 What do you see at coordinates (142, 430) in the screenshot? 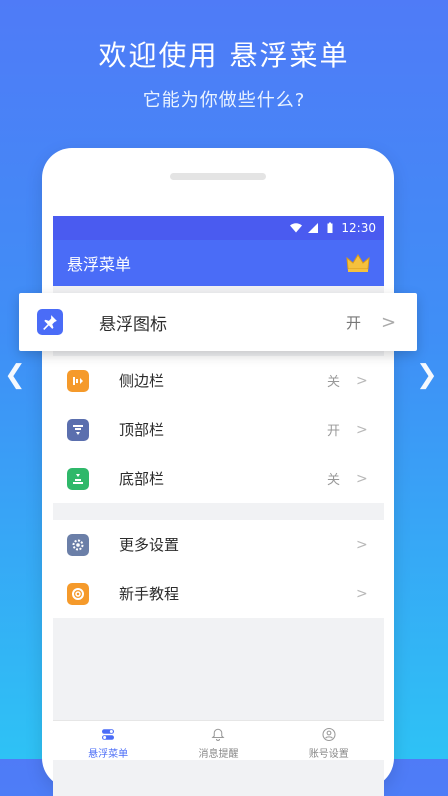
I see `list-item-label: 顶部栏` at bounding box center [142, 430].